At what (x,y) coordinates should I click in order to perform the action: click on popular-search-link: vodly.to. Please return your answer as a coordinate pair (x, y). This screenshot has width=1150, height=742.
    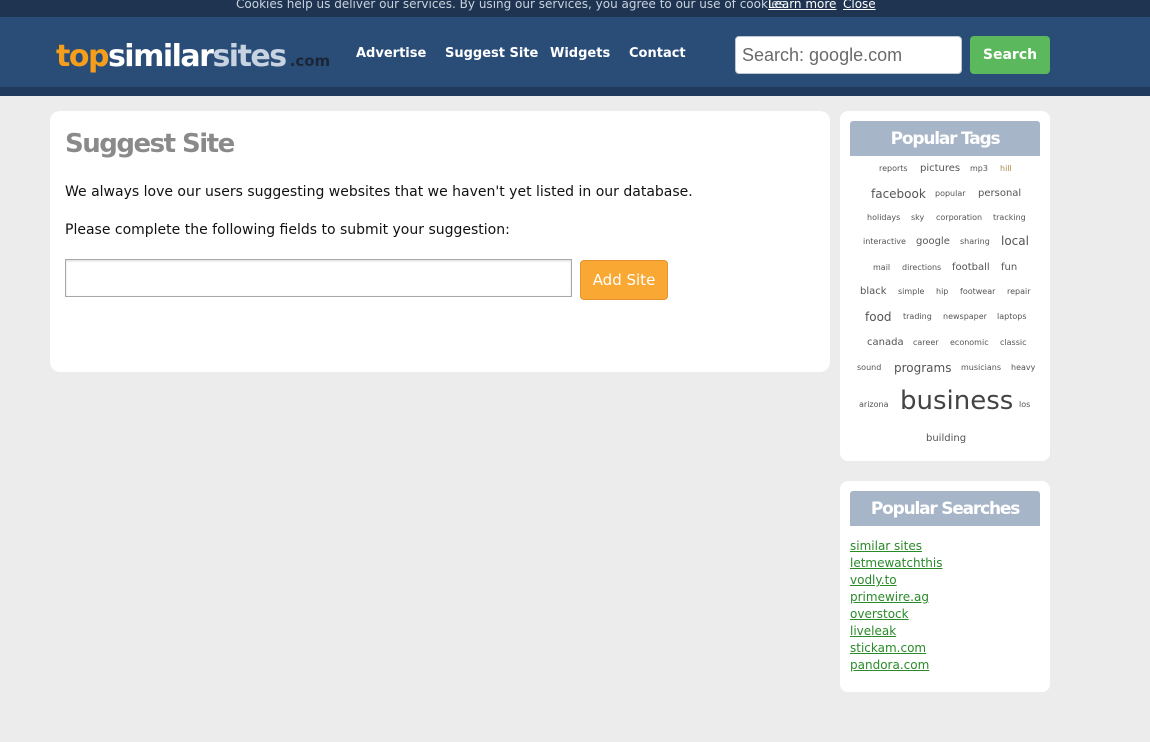
    Looking at the image, I should click on (896, 580).